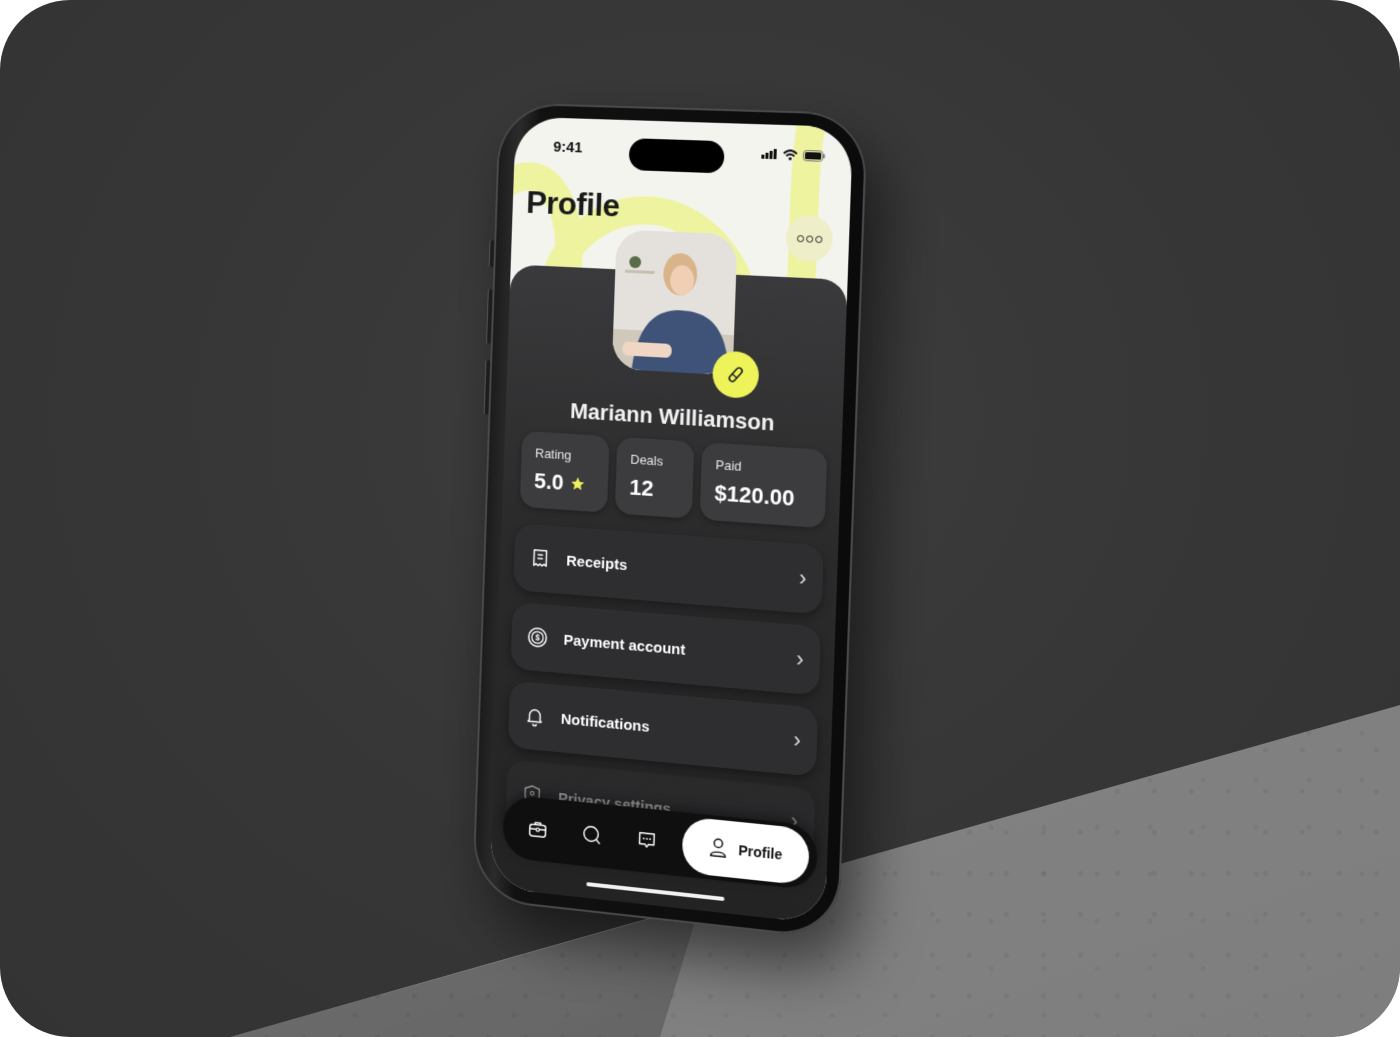 The image size is (1400, 1037). What do you see at coordinates (641, 488) in the screenshot?
I see `stat-value: 12` at bounding box center [641, 488].